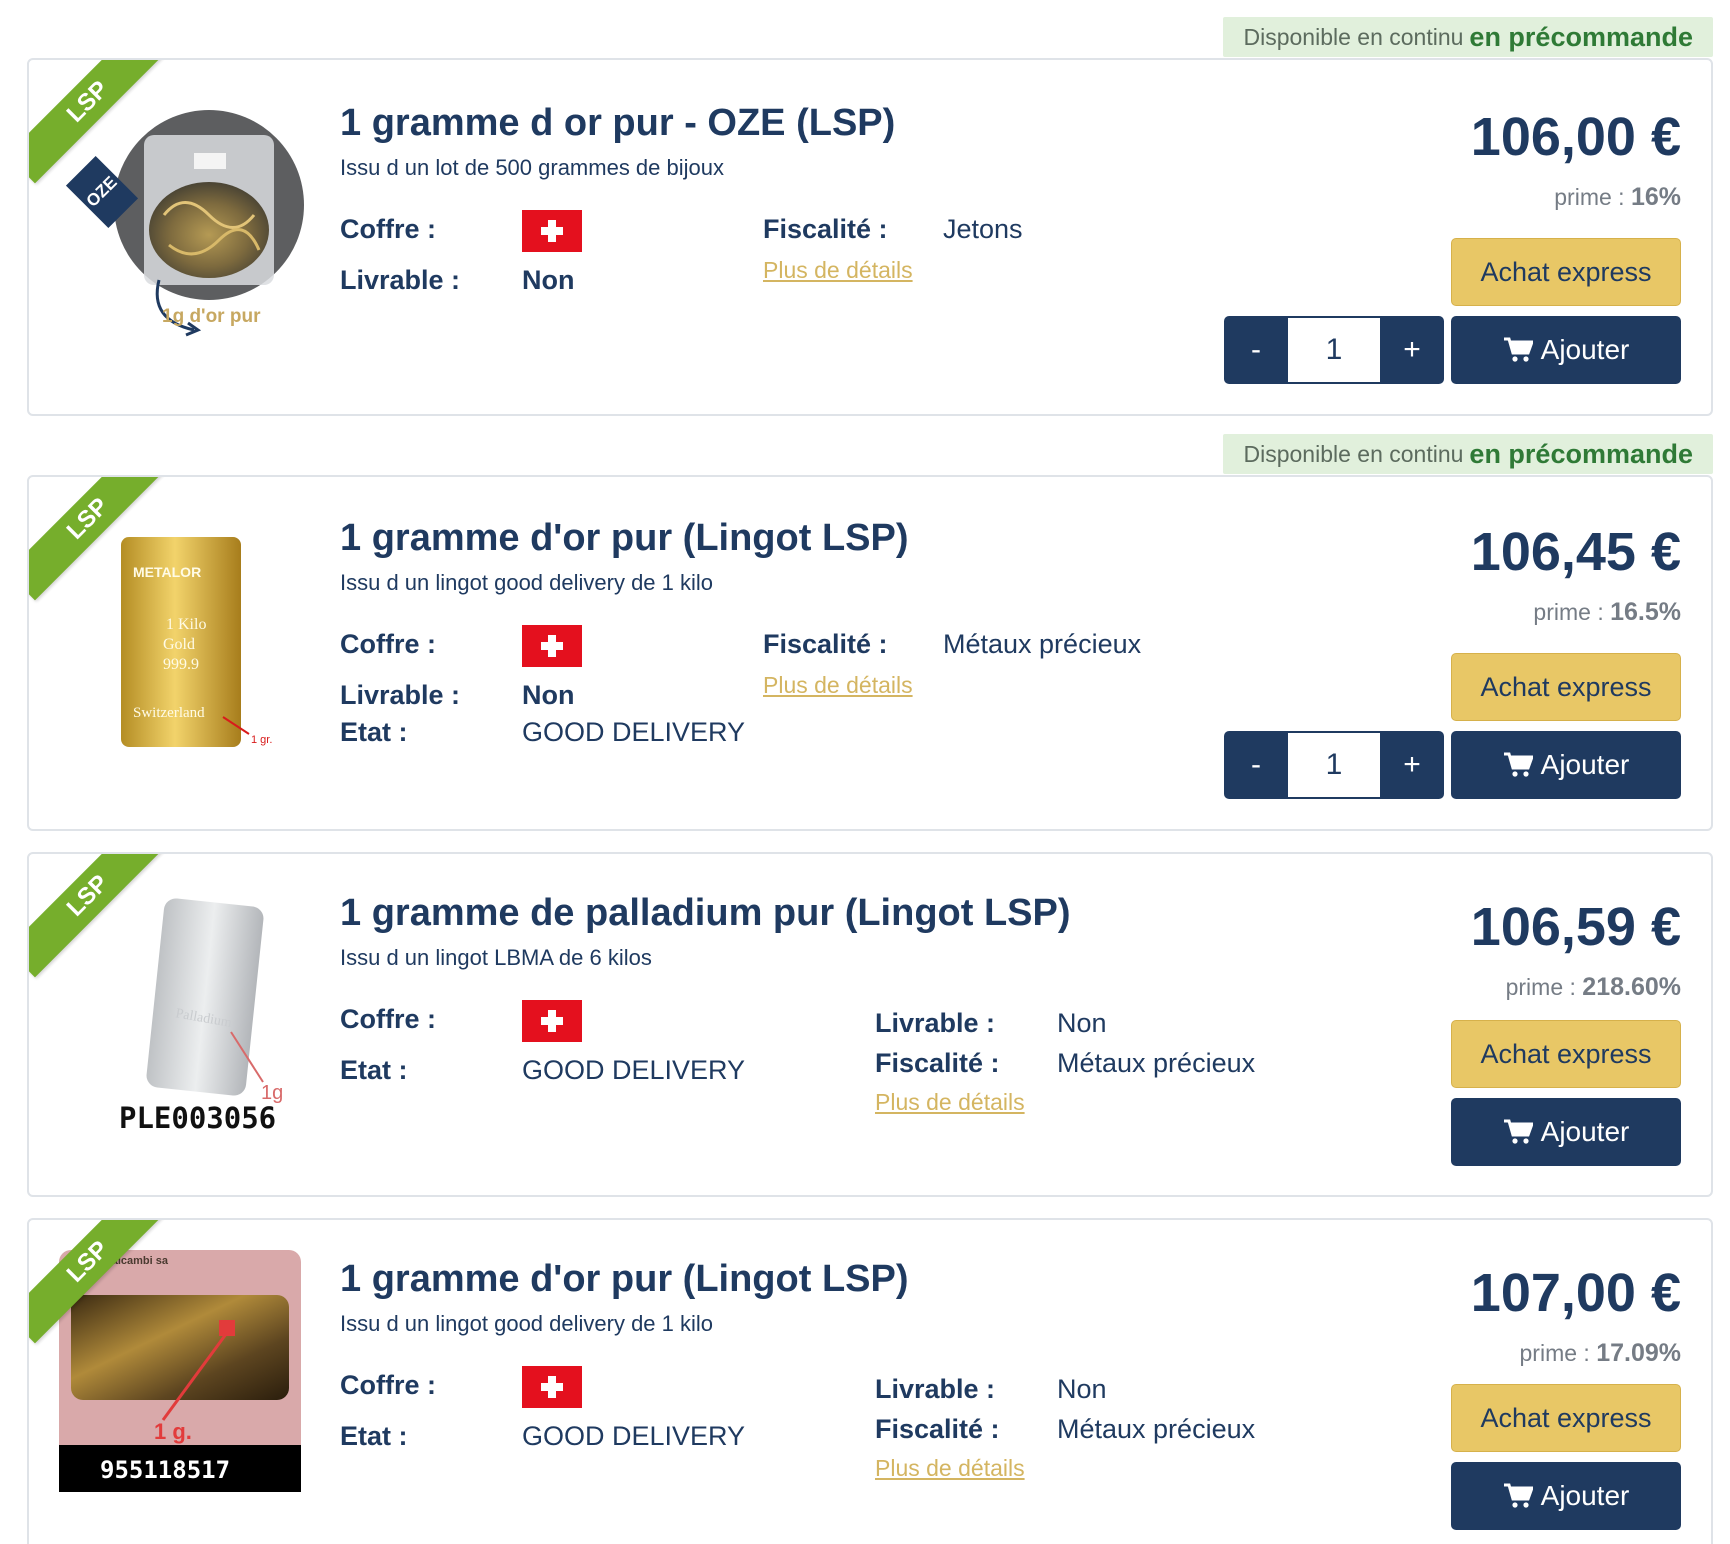 This screenshot has height=1544, width=1730. I want to click on palladium-bar-icon: Palladium 1g PLE003056, so click(201, 1015).